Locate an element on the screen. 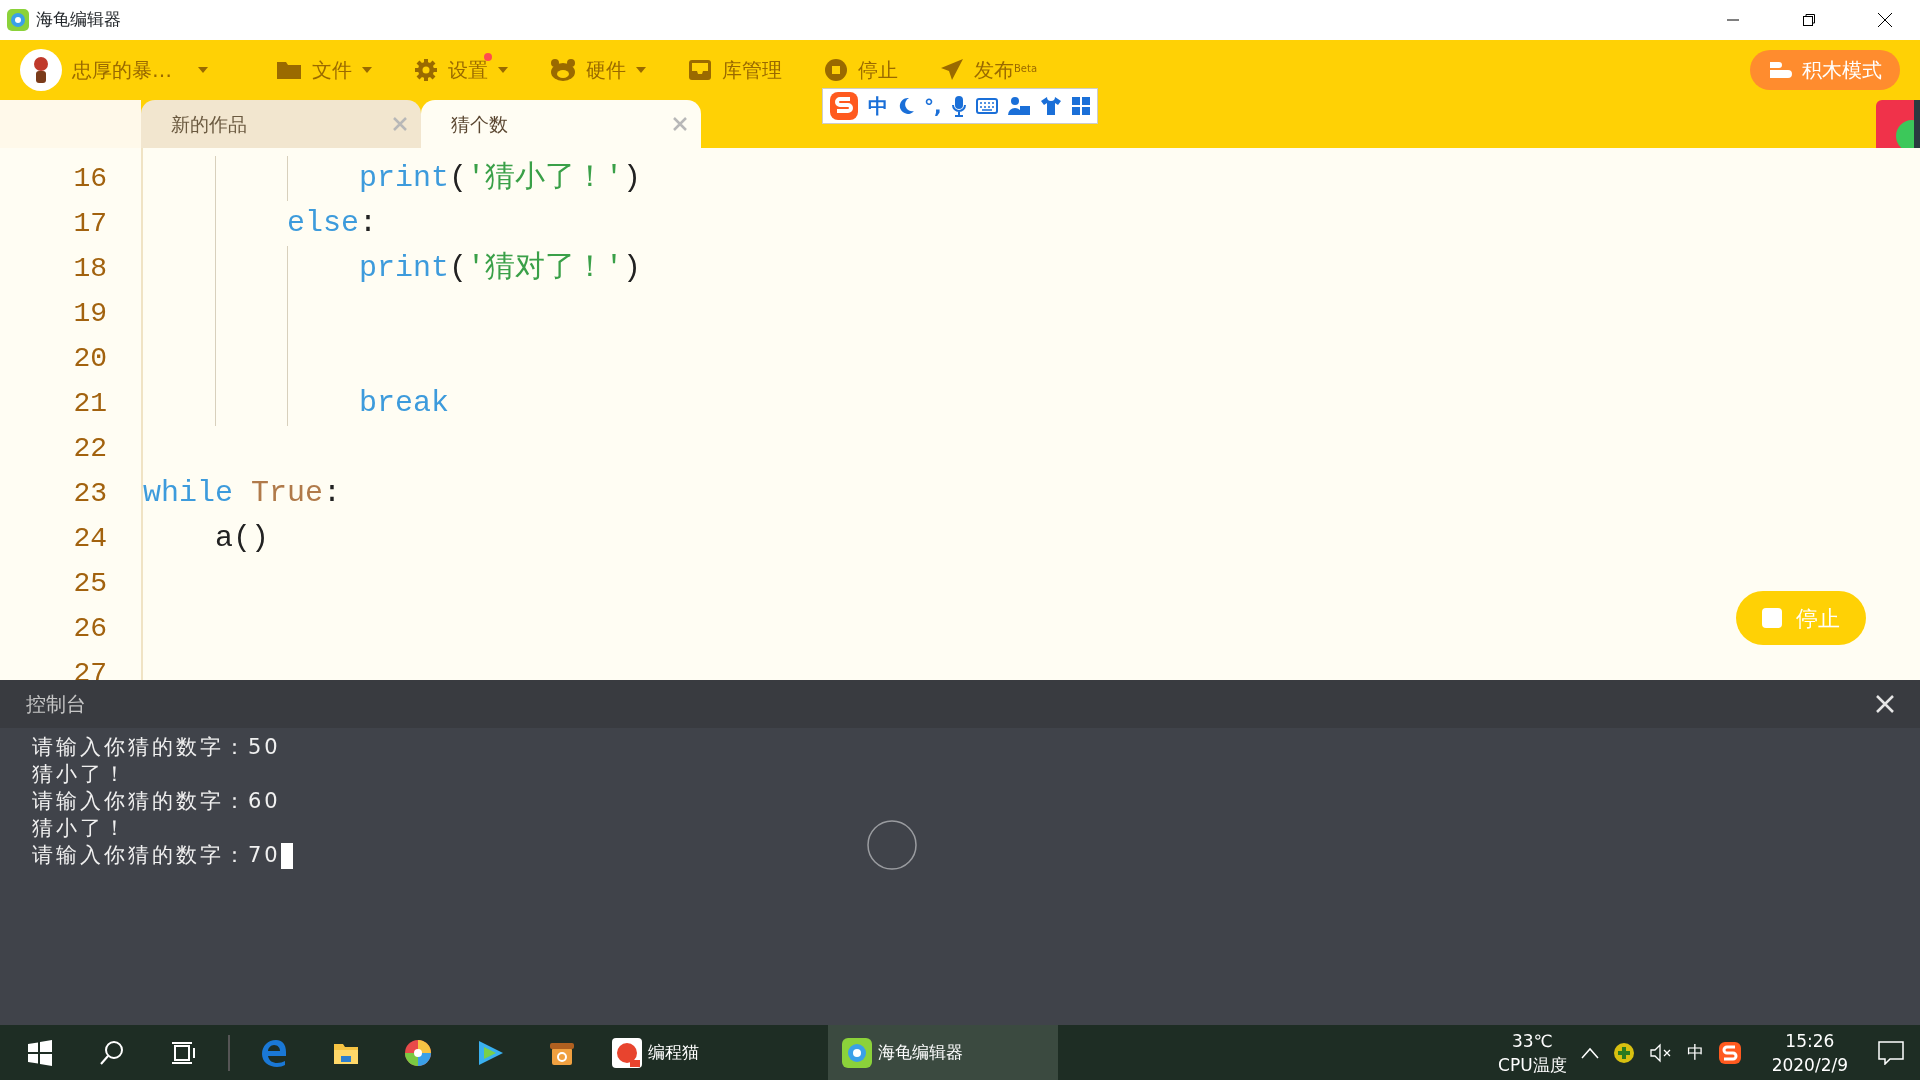 The width and height of the screenshot is (1920, 1080). input-mode-indicator: 中 is located at coordinates (1695, 1052).